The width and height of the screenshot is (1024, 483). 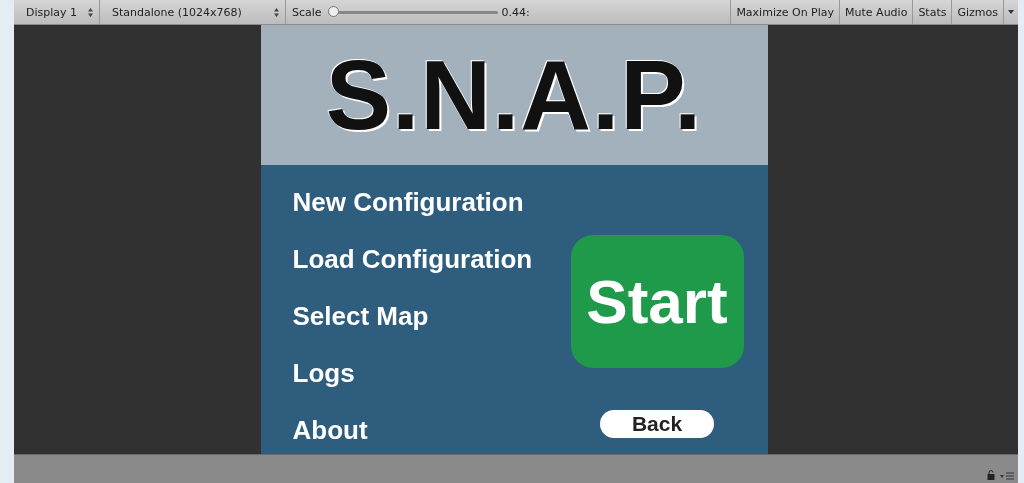 I want to click on menu-icon, so click(x=1007, y=476).